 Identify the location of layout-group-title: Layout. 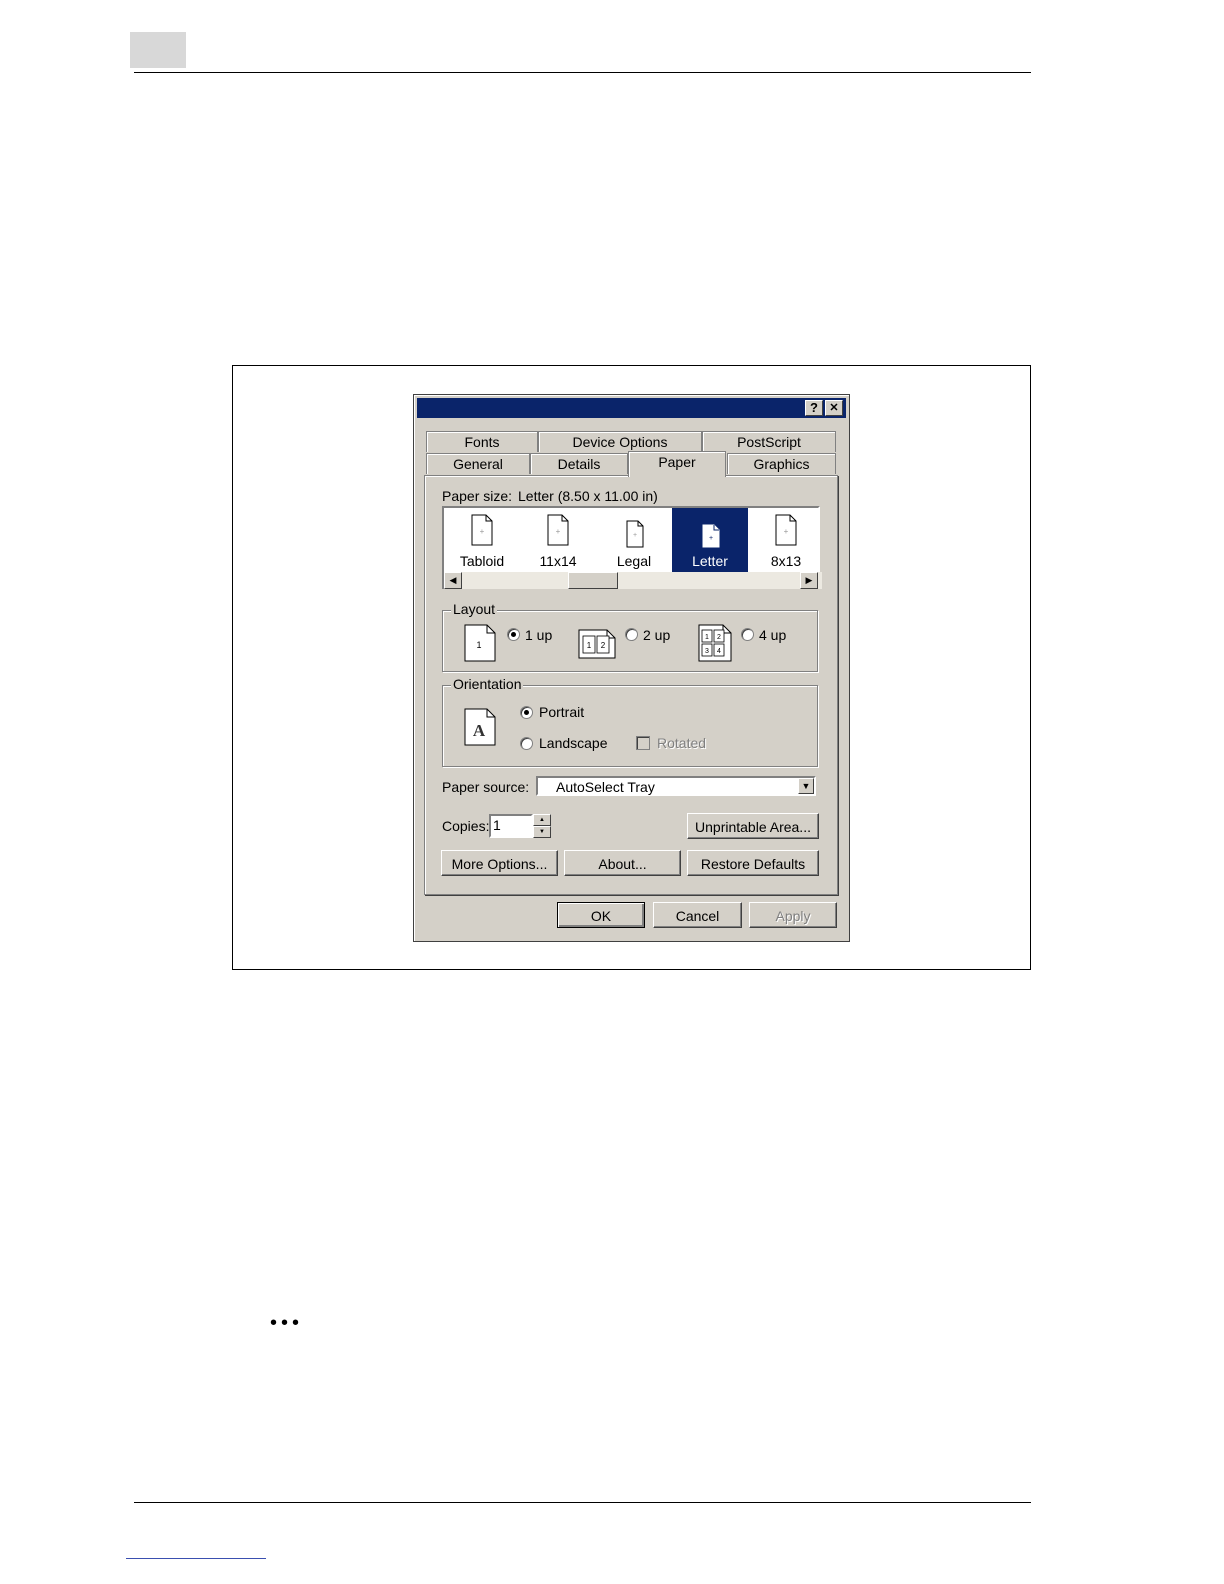
(474, 609).